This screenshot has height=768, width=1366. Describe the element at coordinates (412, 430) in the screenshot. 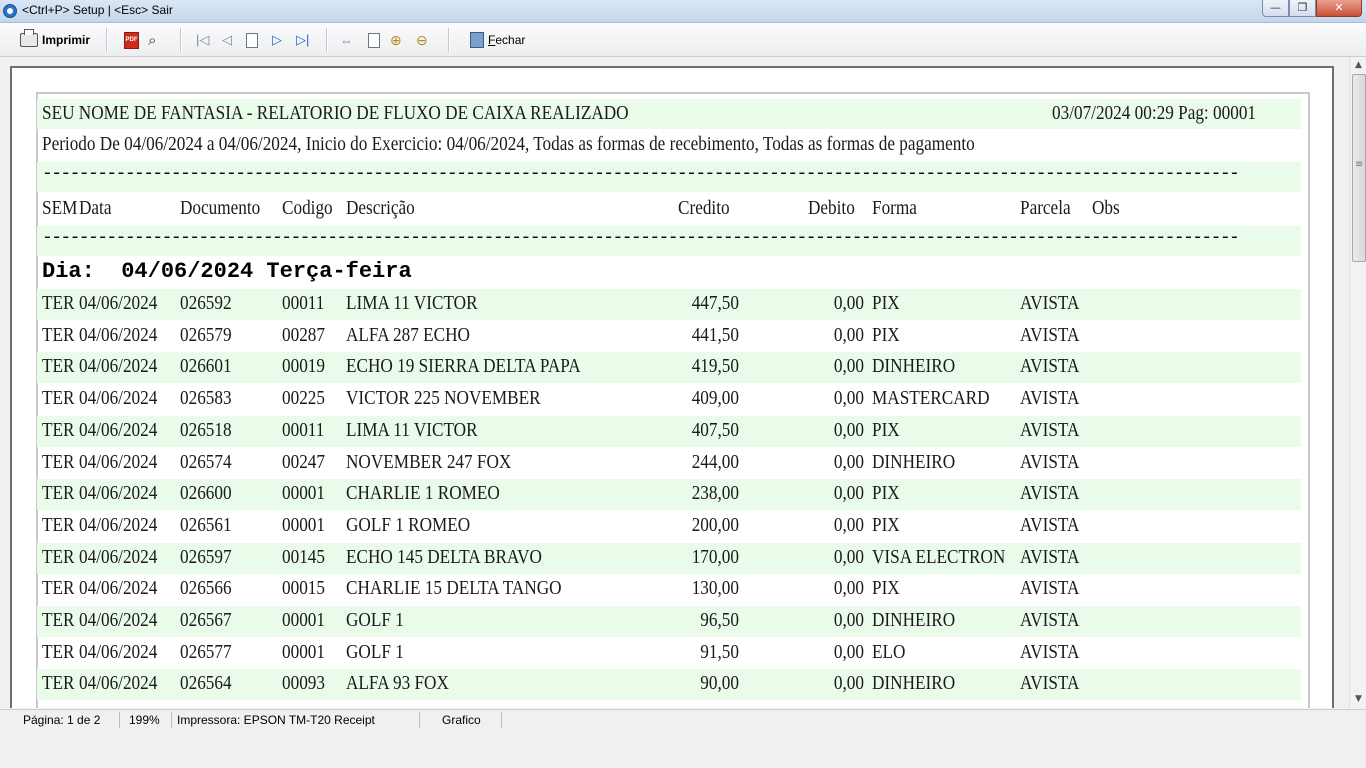

I see `cell-descricao: LIMA 11 VICTOR` at that location.